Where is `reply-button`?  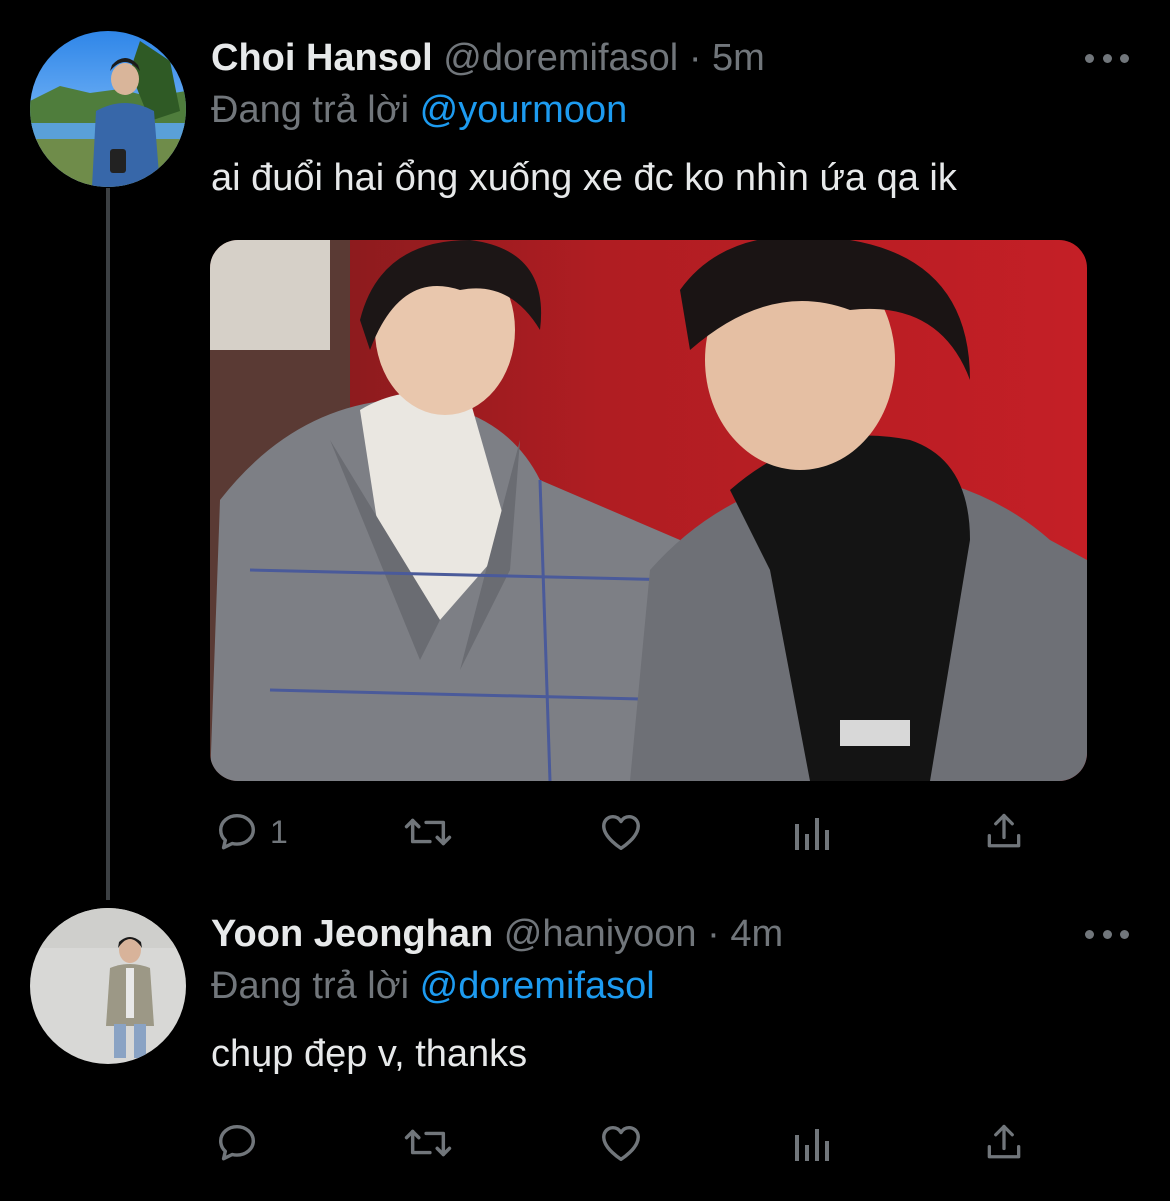 reply-button is located at coordinates (242, 1143).